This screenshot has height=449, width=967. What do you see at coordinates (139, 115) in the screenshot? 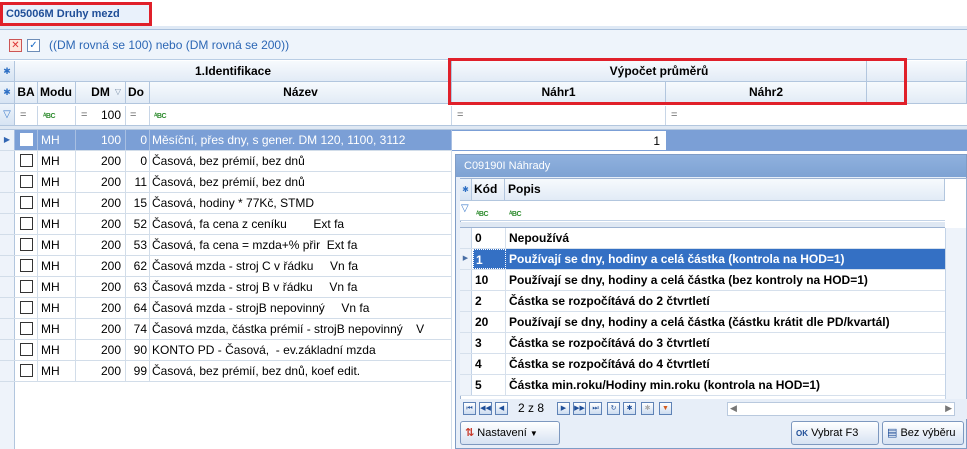
I see `filter-op-dop: =` at bounding box center [139, 115].